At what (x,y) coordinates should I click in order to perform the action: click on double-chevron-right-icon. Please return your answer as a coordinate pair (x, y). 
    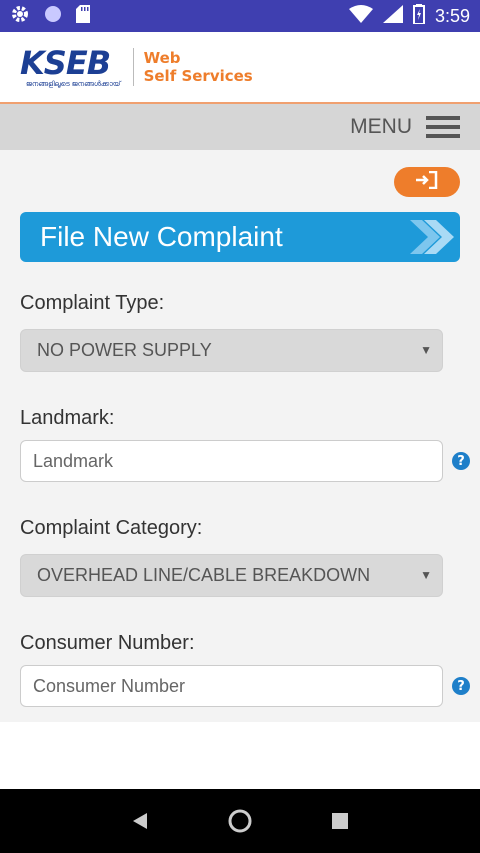
    Looking at the image, I should click on (431, 239).